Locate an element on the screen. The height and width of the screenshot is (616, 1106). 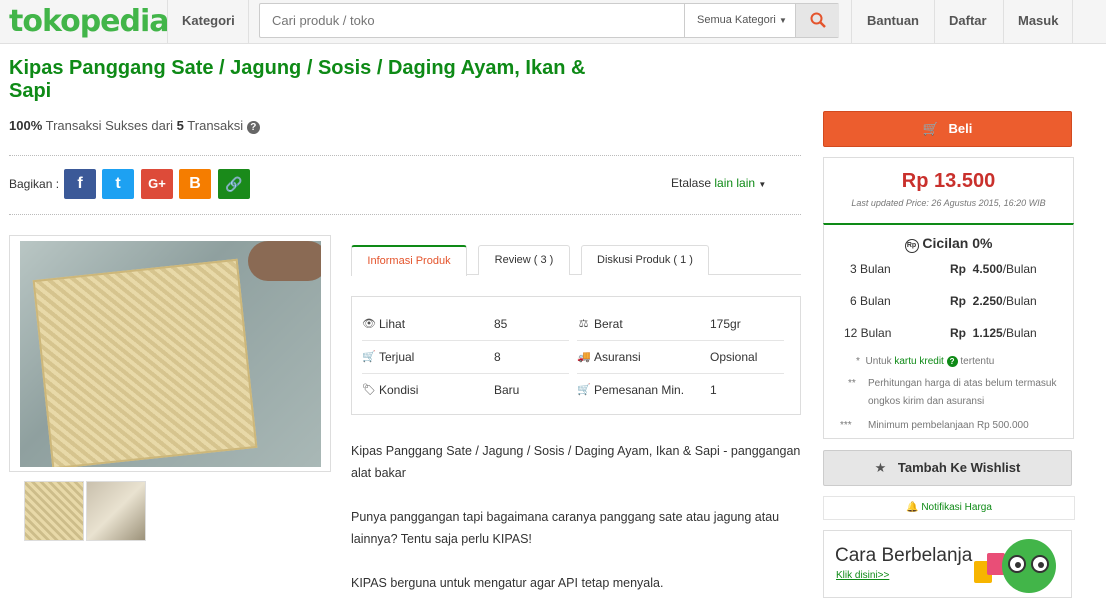
cicilan-value: 1.125 is located at coordinates (987, 333).